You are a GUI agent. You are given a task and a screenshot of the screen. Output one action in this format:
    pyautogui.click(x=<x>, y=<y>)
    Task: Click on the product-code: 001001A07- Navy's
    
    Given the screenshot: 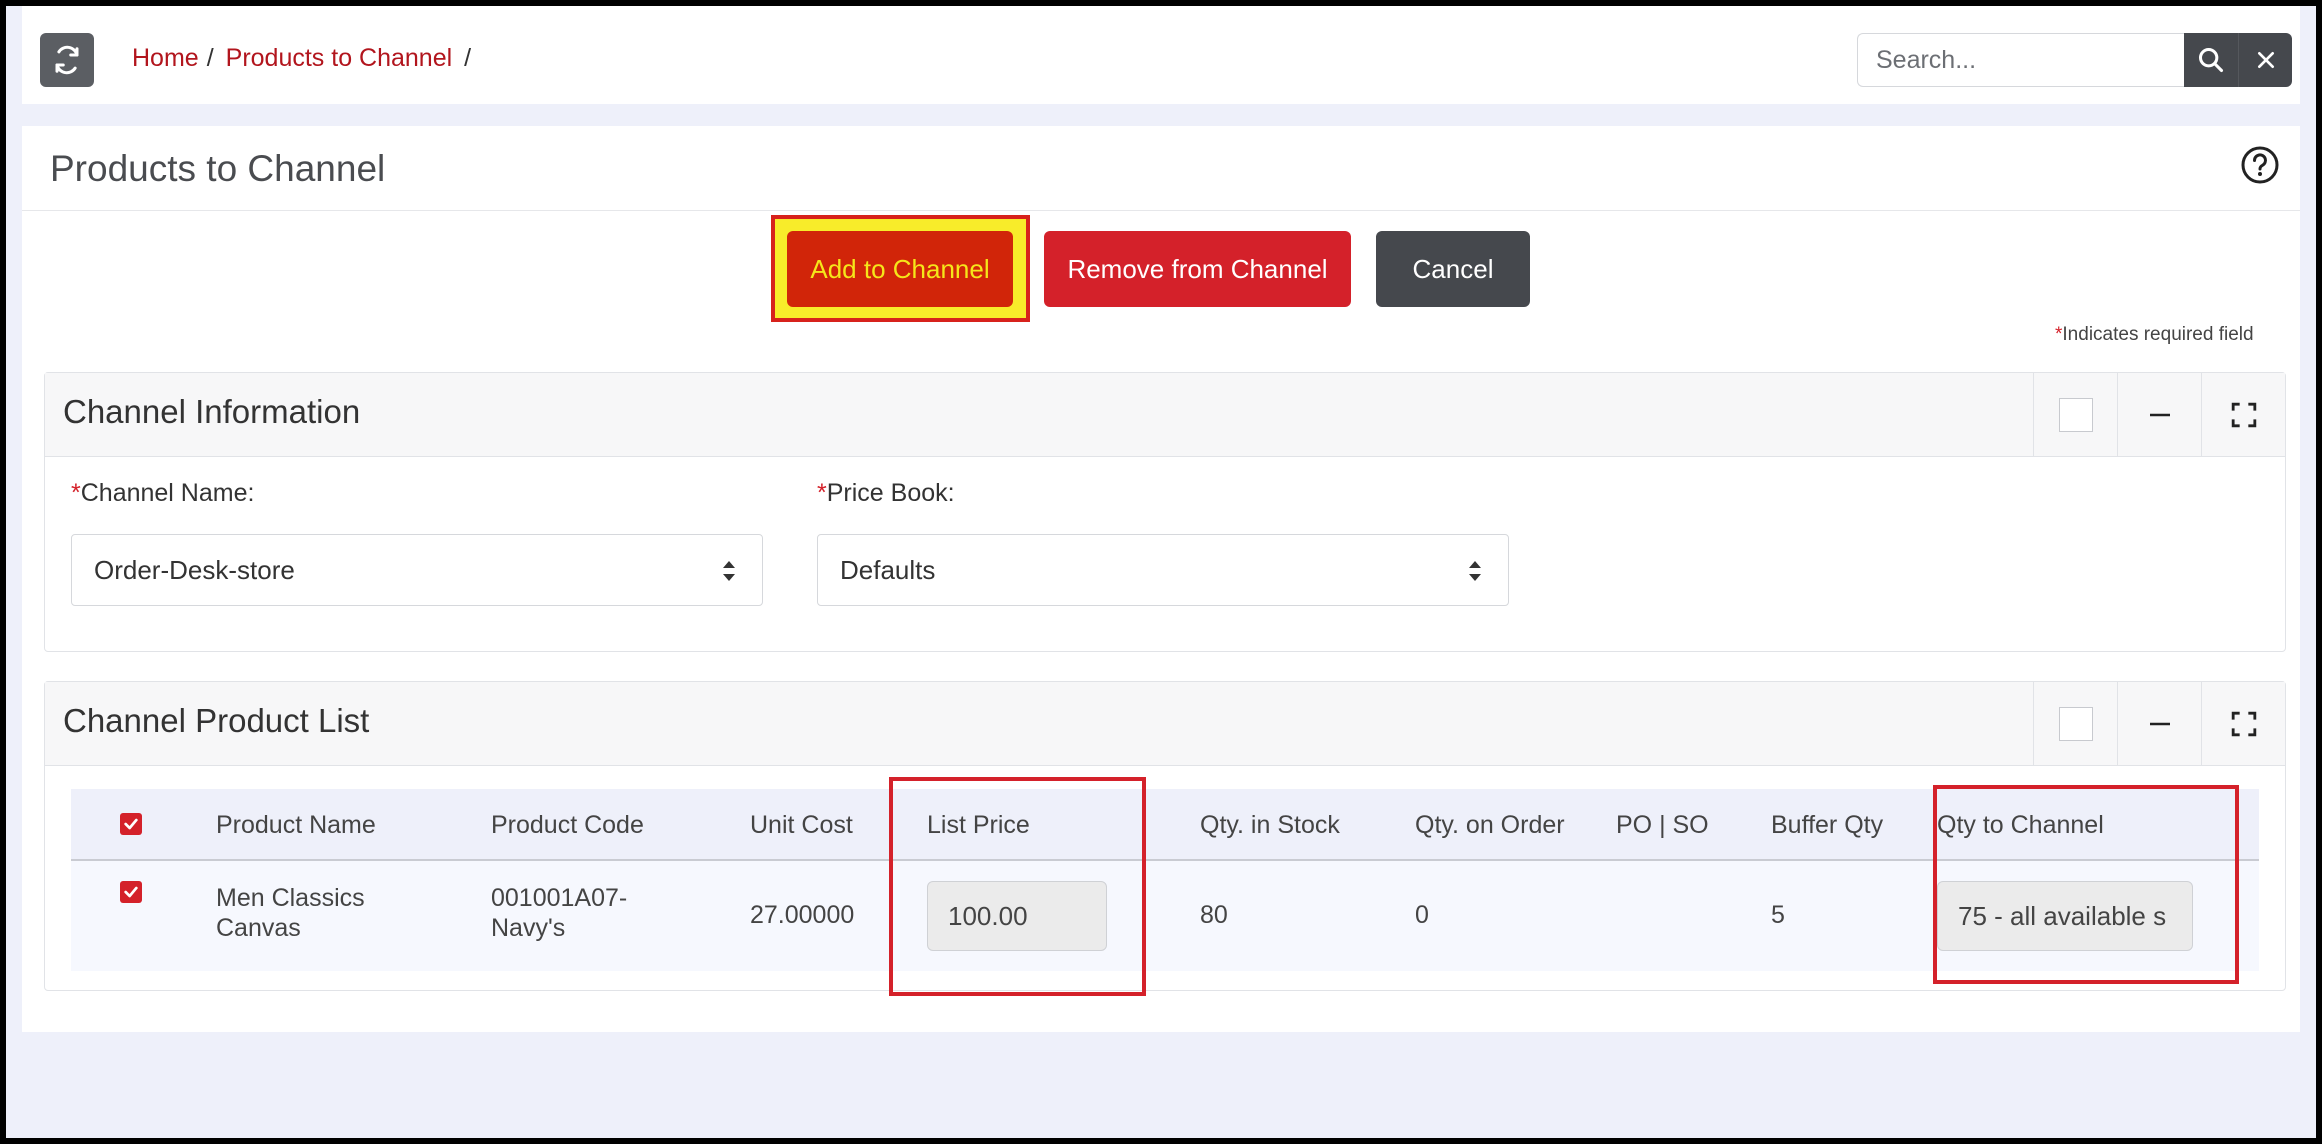 What is the action you would take?
    pyautogui.click(x=559, y=913)
    